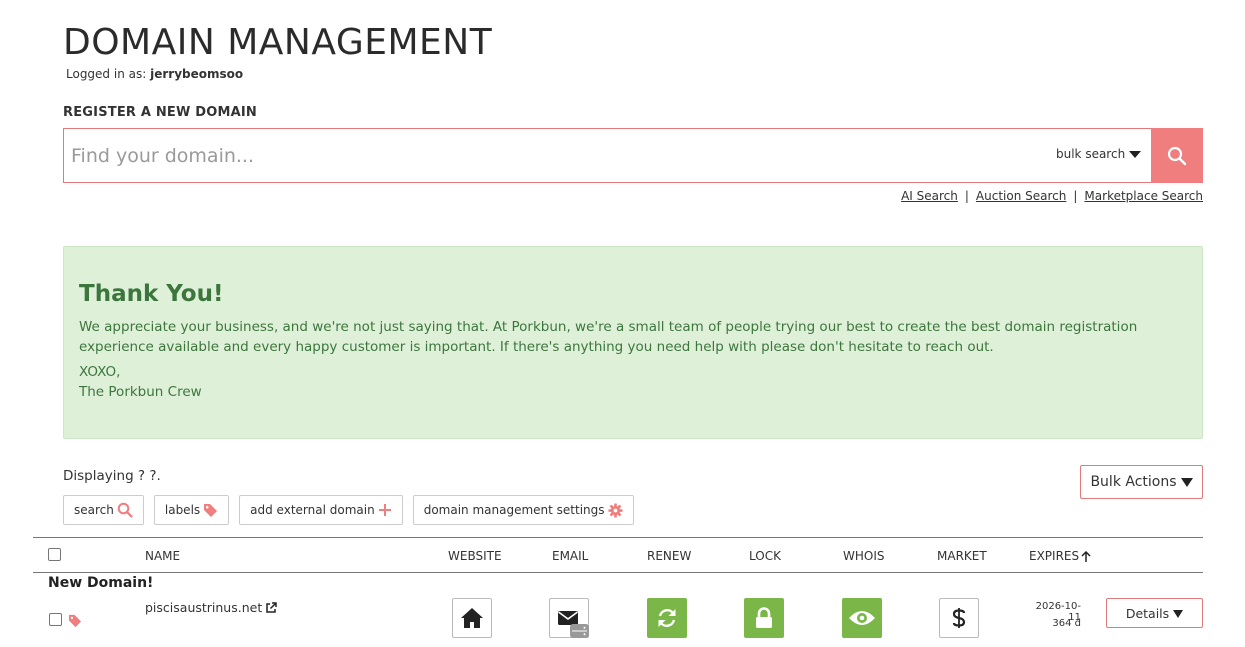 The height and width of the screenshot is (647, 1245). I want to click on column-header-renew: RENEW, so click(669, 556).